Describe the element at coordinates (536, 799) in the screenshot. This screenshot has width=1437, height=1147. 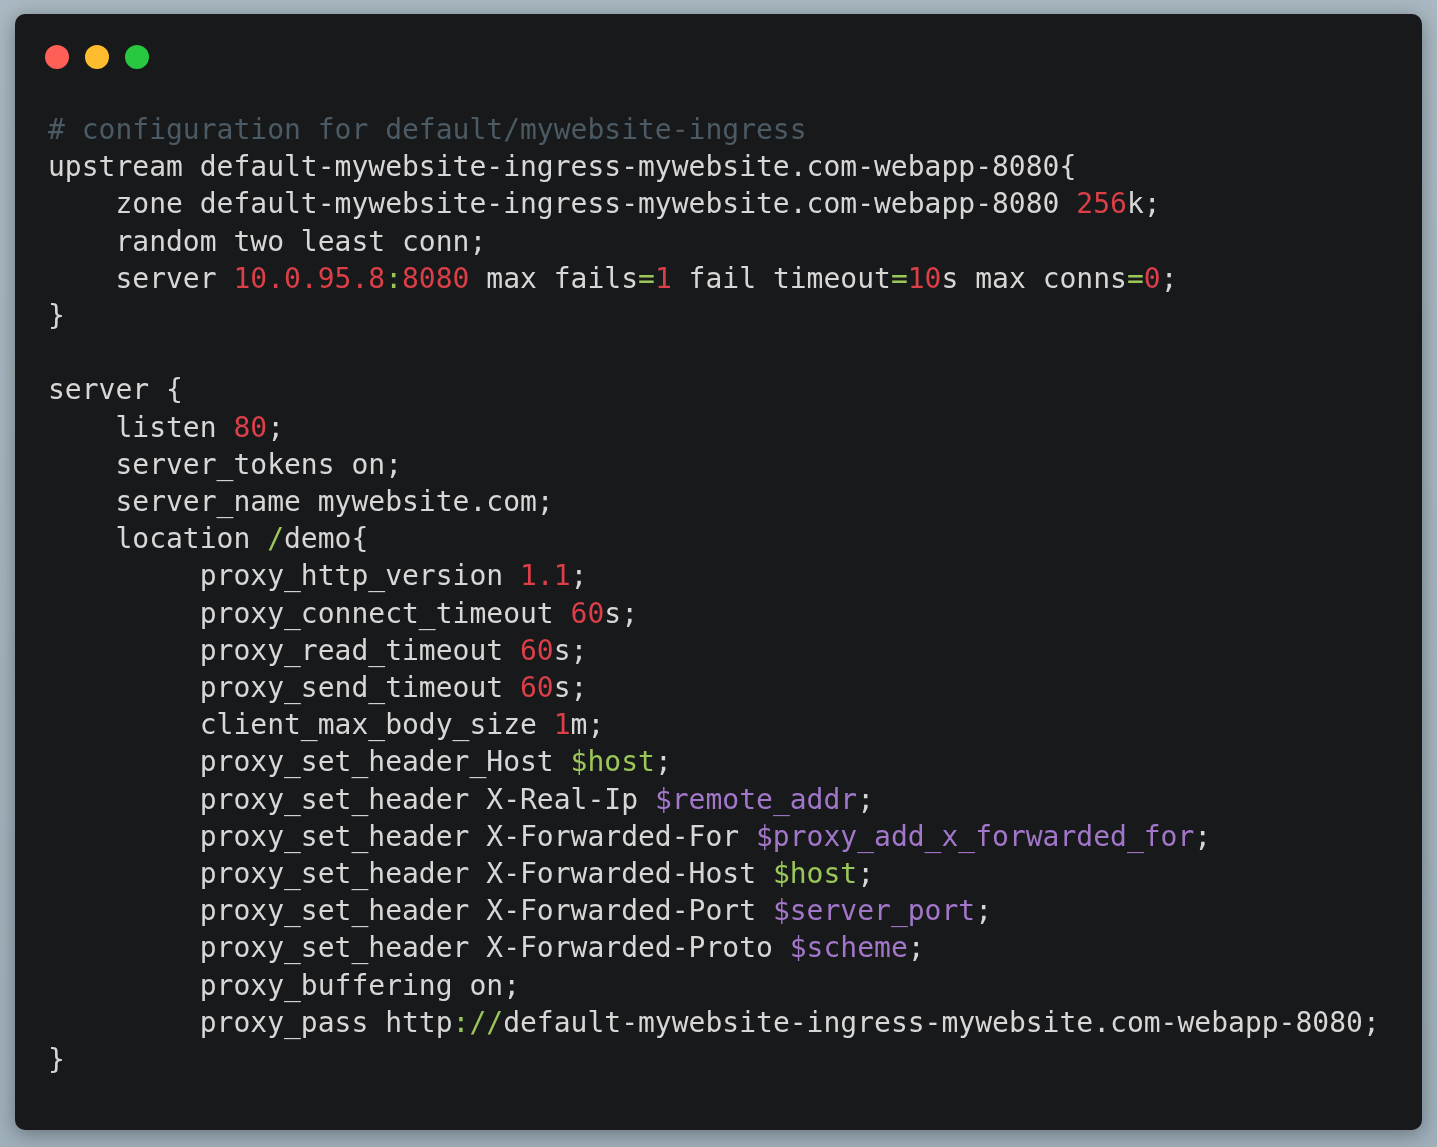
I see `code-line: proxy_set_header X-Real-Ip $remote_addr;` at that location.